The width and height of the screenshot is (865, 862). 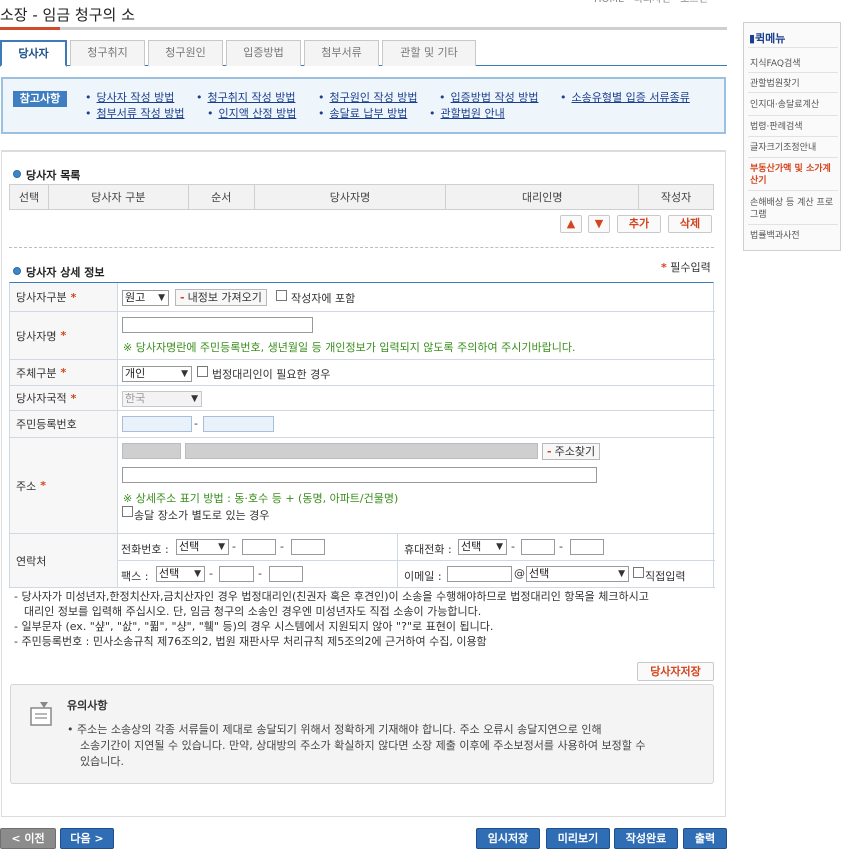 What do you see at coordinates (705, 838) in the screenshot?
I see `print-button: 출력` at bounding box center [705, 838].